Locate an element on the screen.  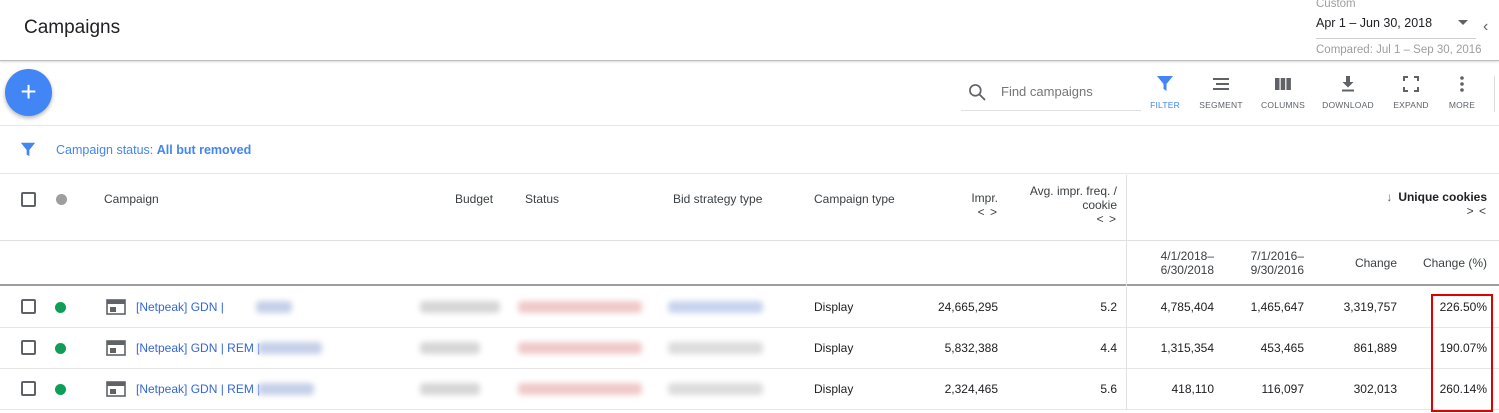
segment-label: SEGMENT is located at coordinates (1221, 105).